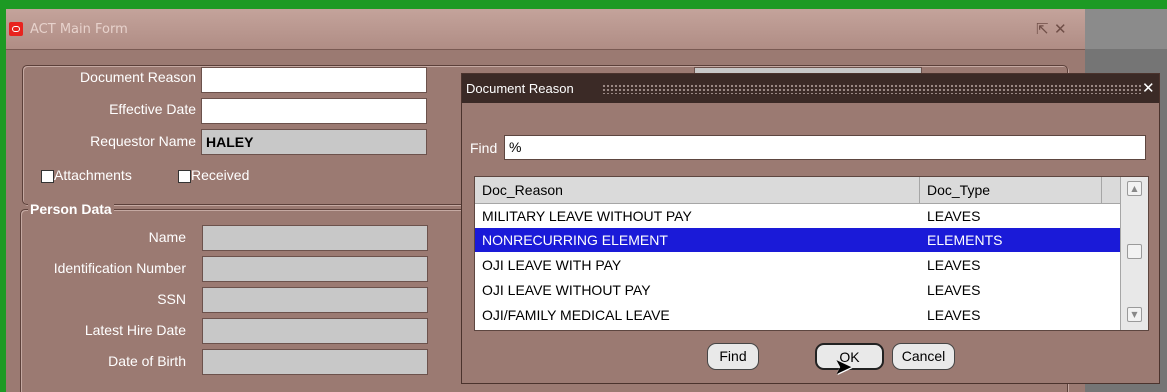  I want to click on window-title: ACT Main Form, so click(79, 29).